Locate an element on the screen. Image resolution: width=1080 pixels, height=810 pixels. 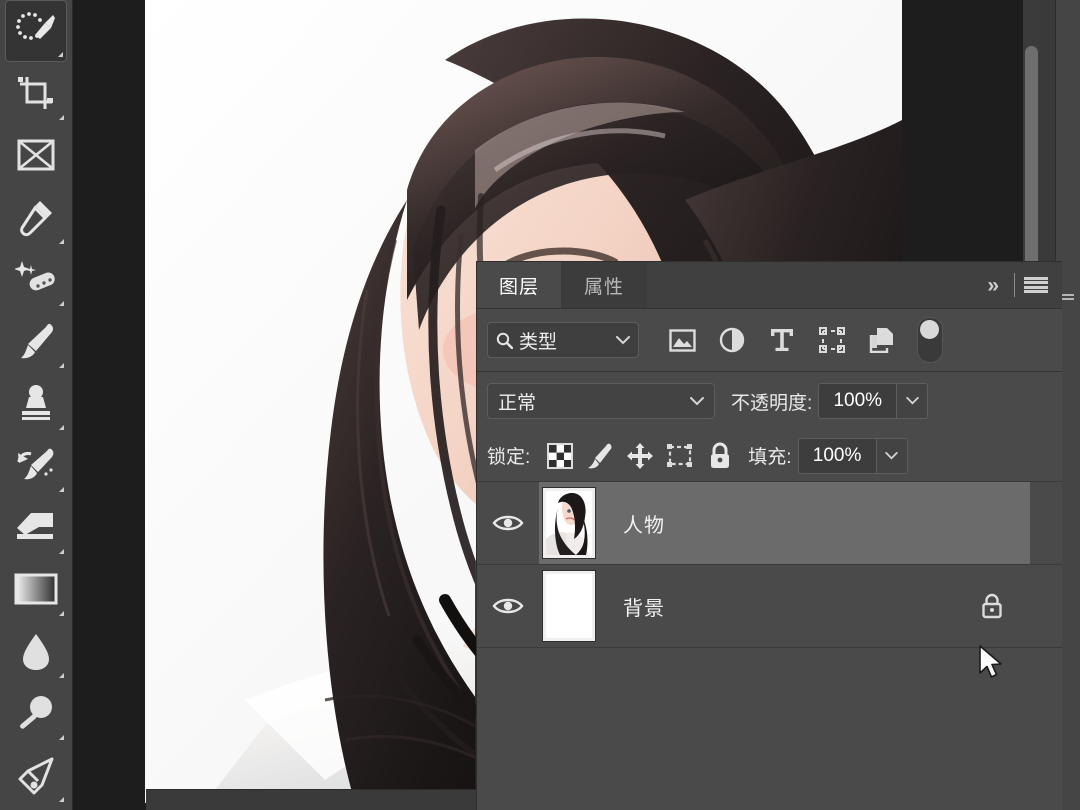
spot-healing-tool is located at coordinates (36, 279).